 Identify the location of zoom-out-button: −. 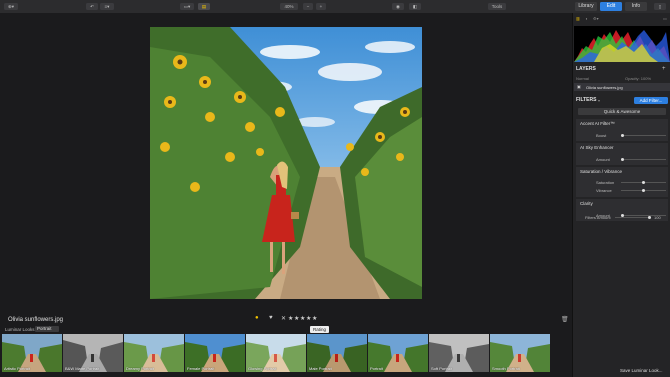
(308, 6).